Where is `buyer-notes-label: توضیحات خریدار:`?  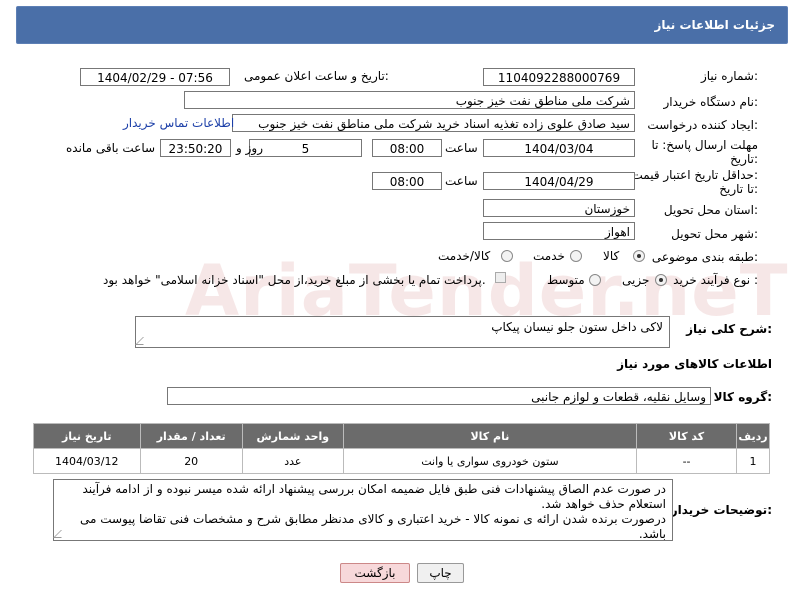
buyer-notes-label: توضیحات خریدار: is located at coordinates (721, 510).